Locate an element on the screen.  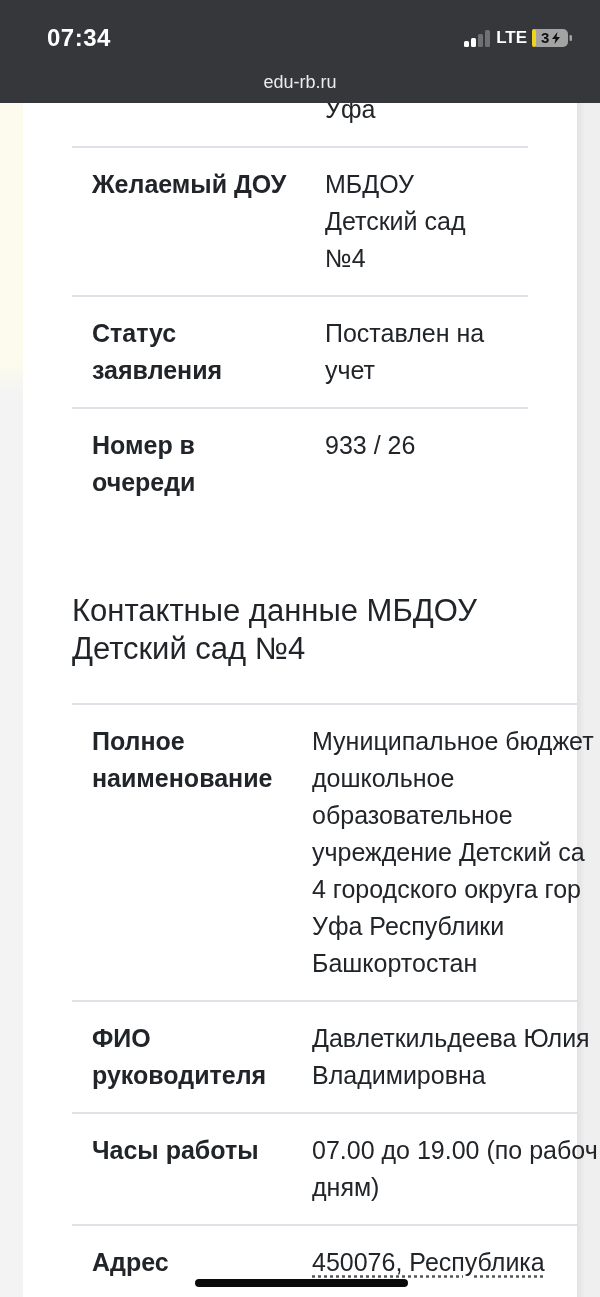
status-time: 07:34 is located at coordinates (79, 38).